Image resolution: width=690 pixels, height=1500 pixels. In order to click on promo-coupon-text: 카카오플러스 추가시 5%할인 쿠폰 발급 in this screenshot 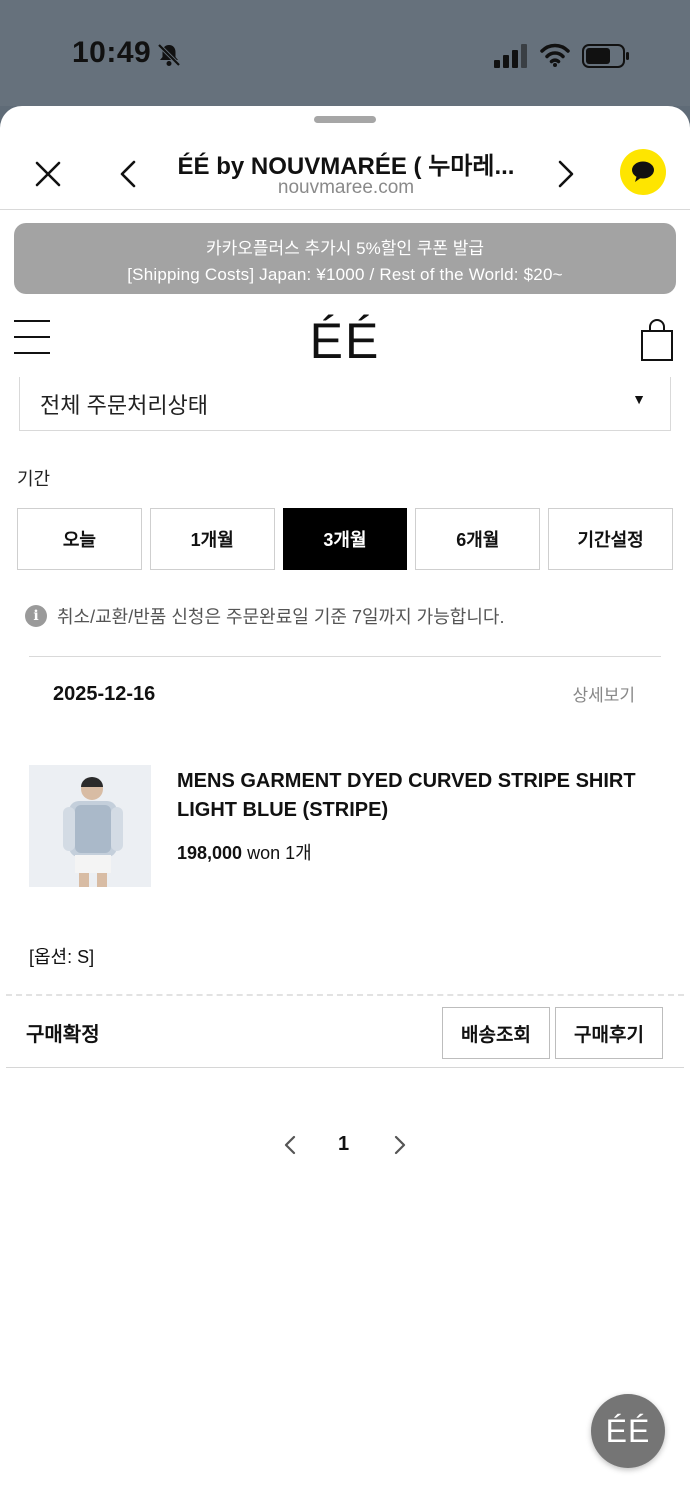, I will do `click(345, 248)`.